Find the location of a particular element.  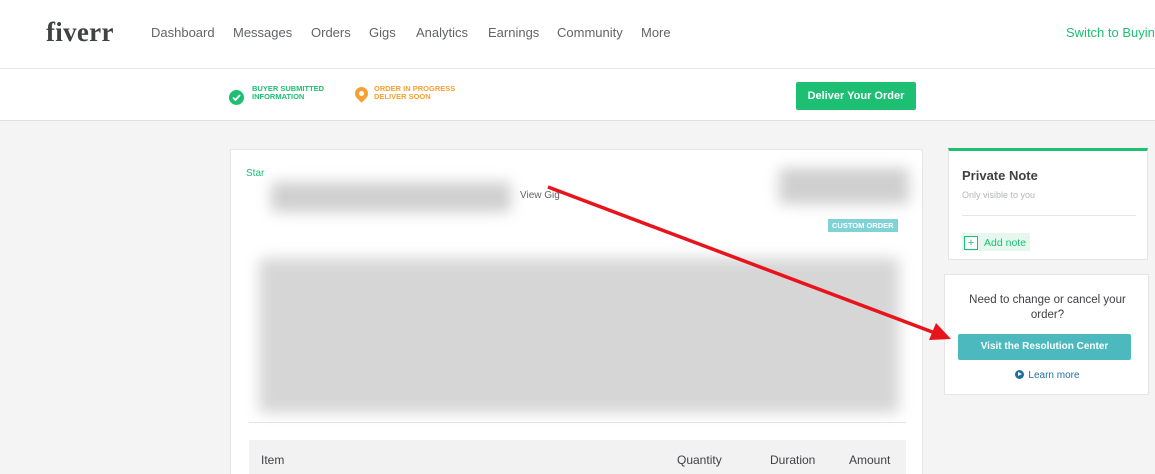

resolution-prompt: Need to change or cancel your order? is located at coordinates (1047, 307).